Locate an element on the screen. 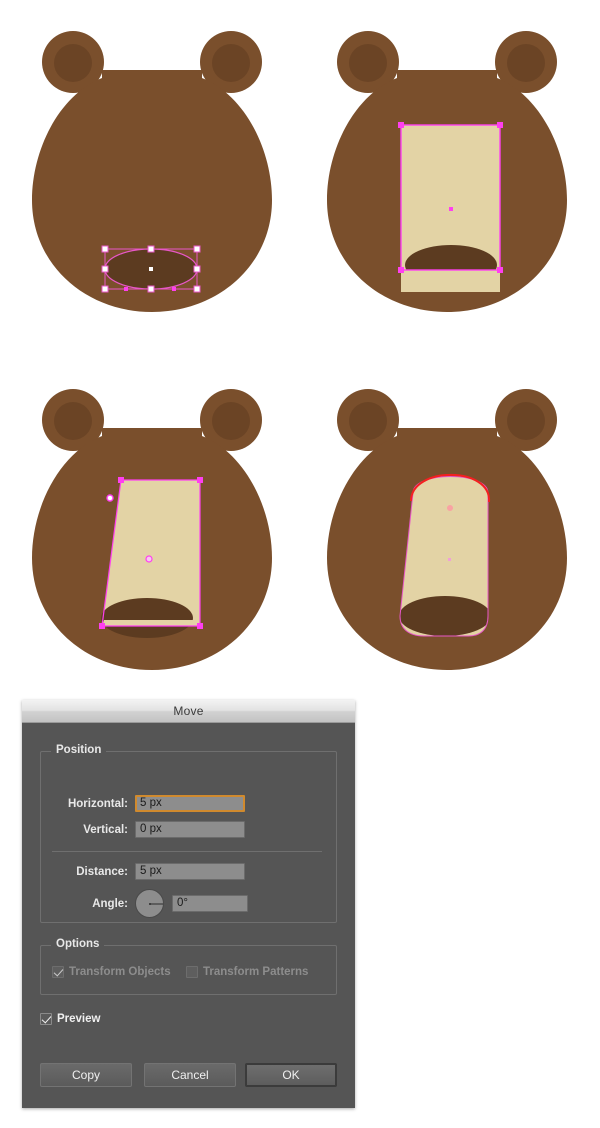  transform-patterns-row: Transform Patterns is located at coordinates (247, 972).